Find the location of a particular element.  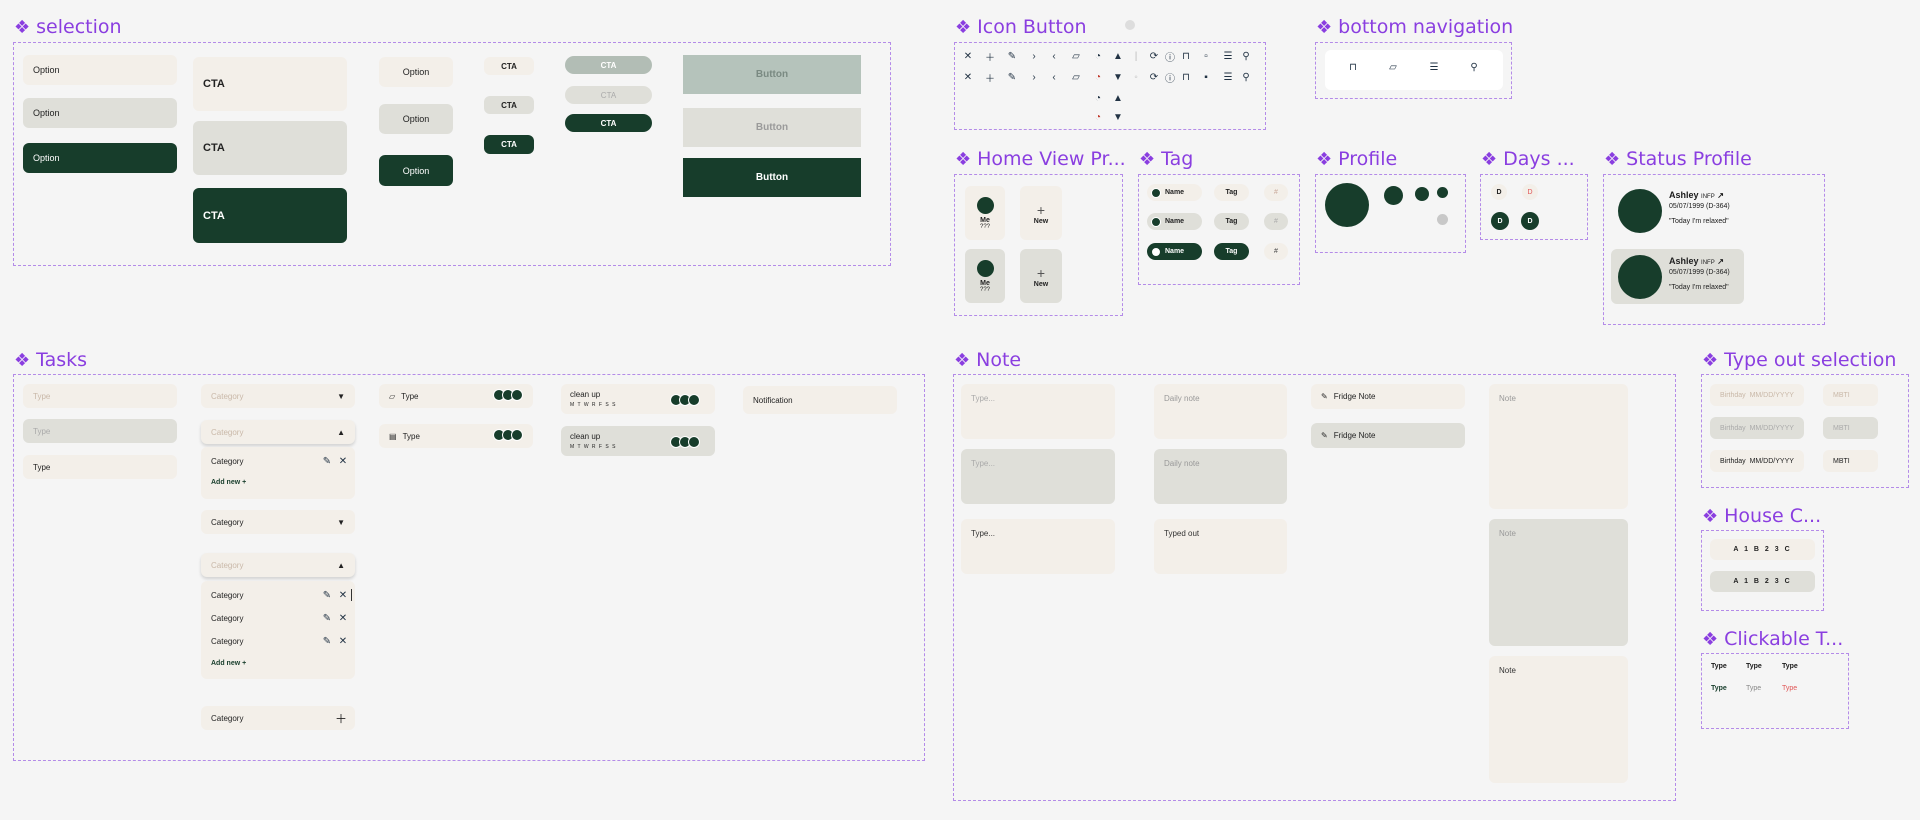

chevron-right-icon: › is located at coordinates (1034, 77).